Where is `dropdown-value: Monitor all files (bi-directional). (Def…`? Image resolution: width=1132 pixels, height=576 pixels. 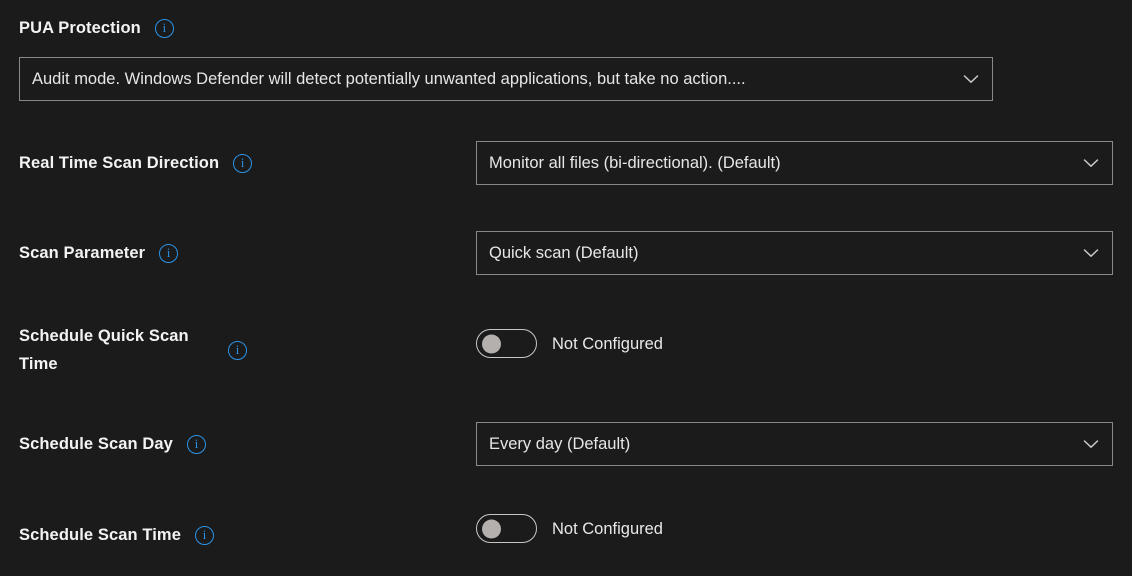
dropdown-value: Monitor all files (bi-directional). (Def… is located at coordinates (635, 163).